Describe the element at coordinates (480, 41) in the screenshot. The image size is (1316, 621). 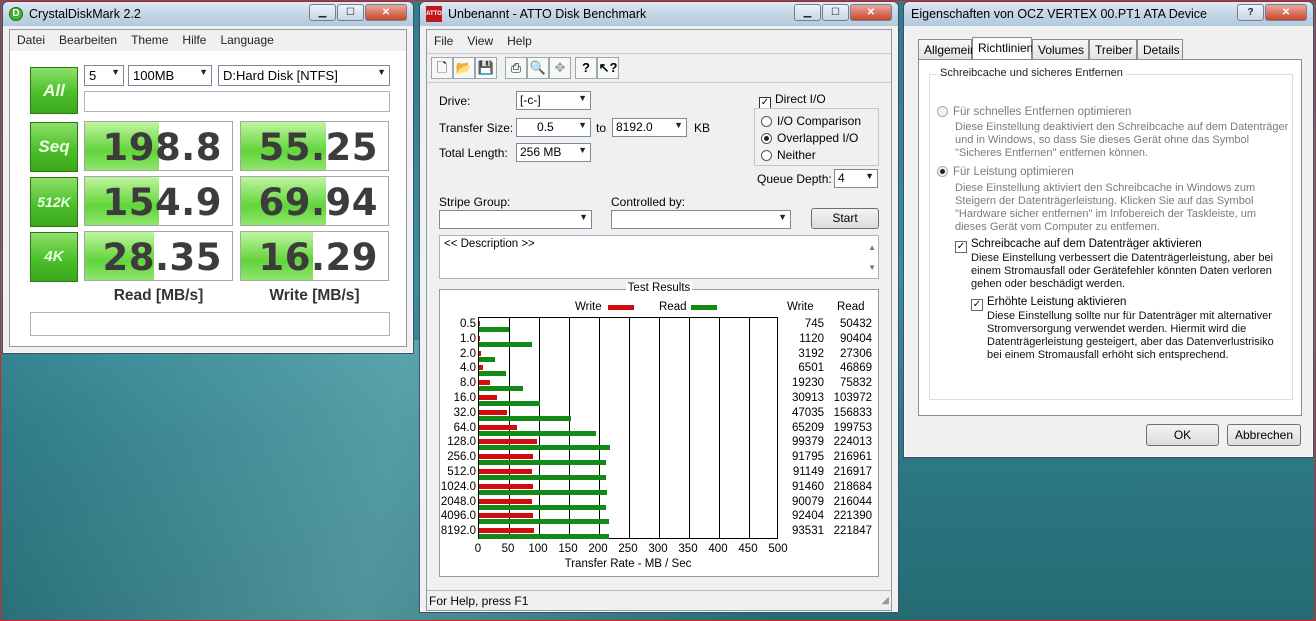
I see `menu-view: View` at that location.